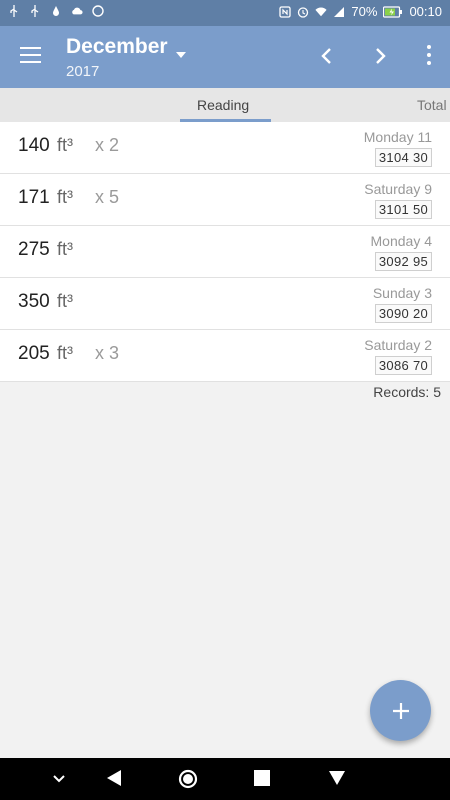  Describe the element at coordinates (403, 157) in the screenshot. I see `record-meter-reading: 3104 30` at that location.